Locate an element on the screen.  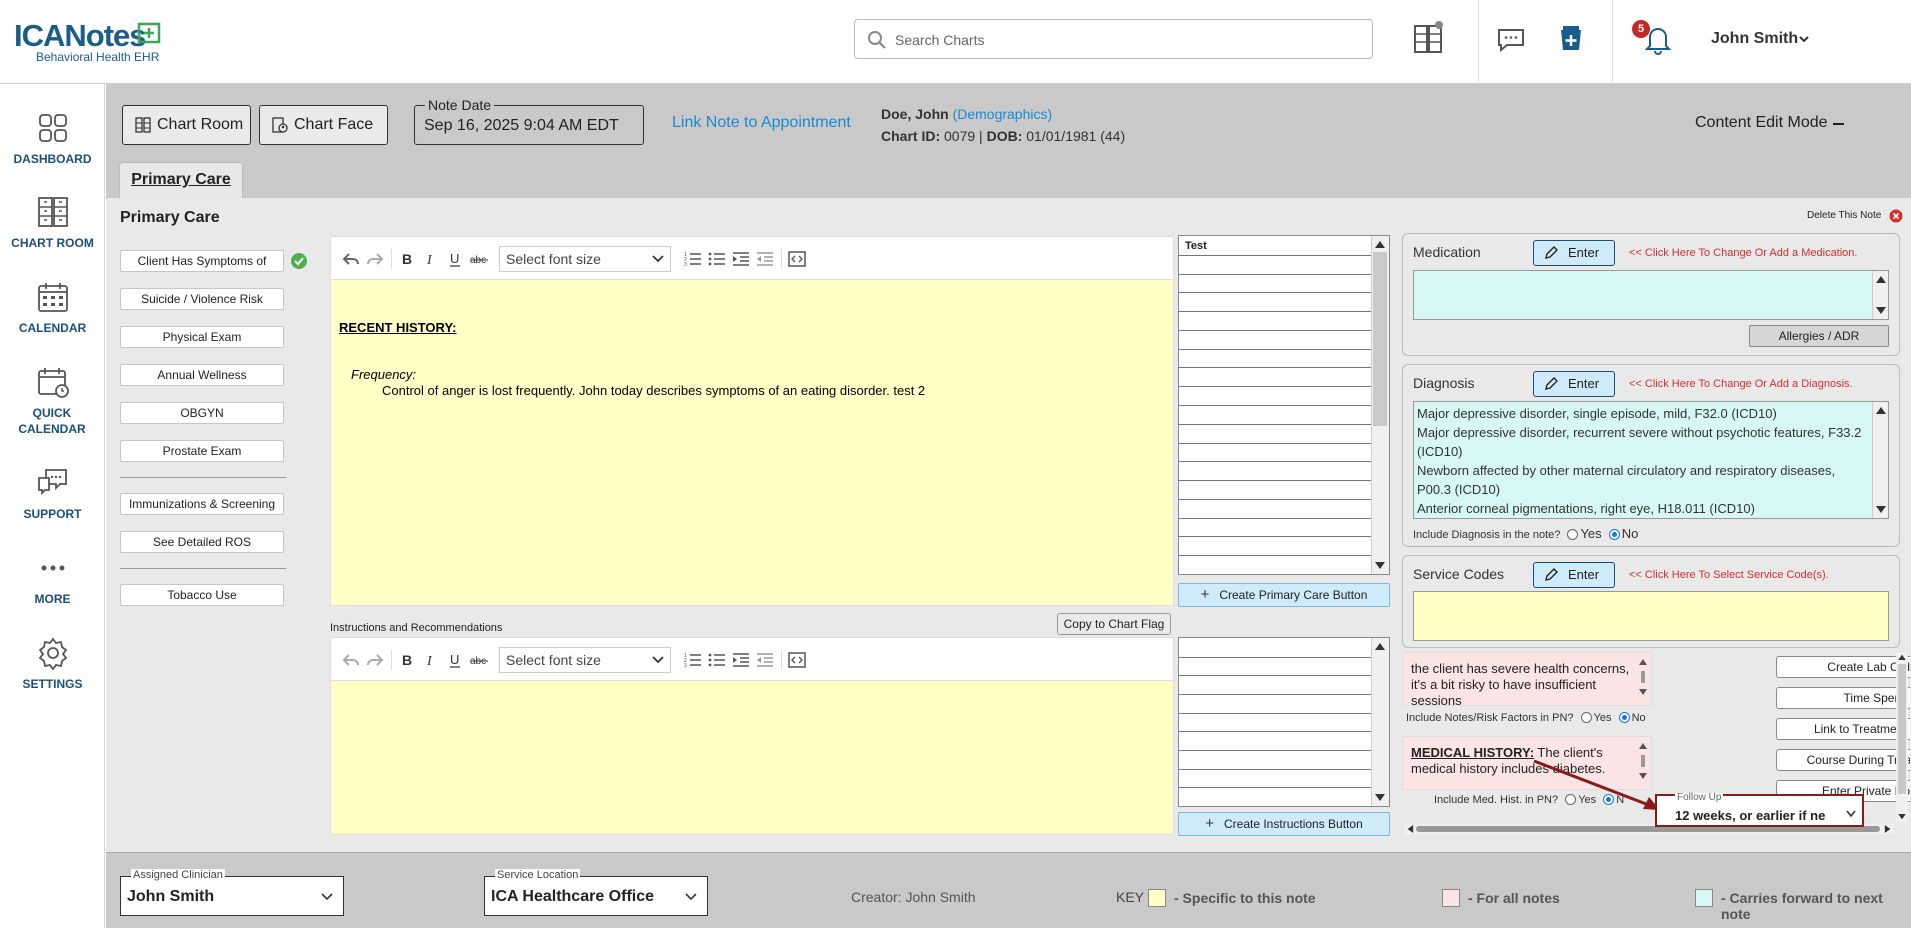
service-location-select: Service Location ICA Healthcare Office is located at coordinates (596, 892).